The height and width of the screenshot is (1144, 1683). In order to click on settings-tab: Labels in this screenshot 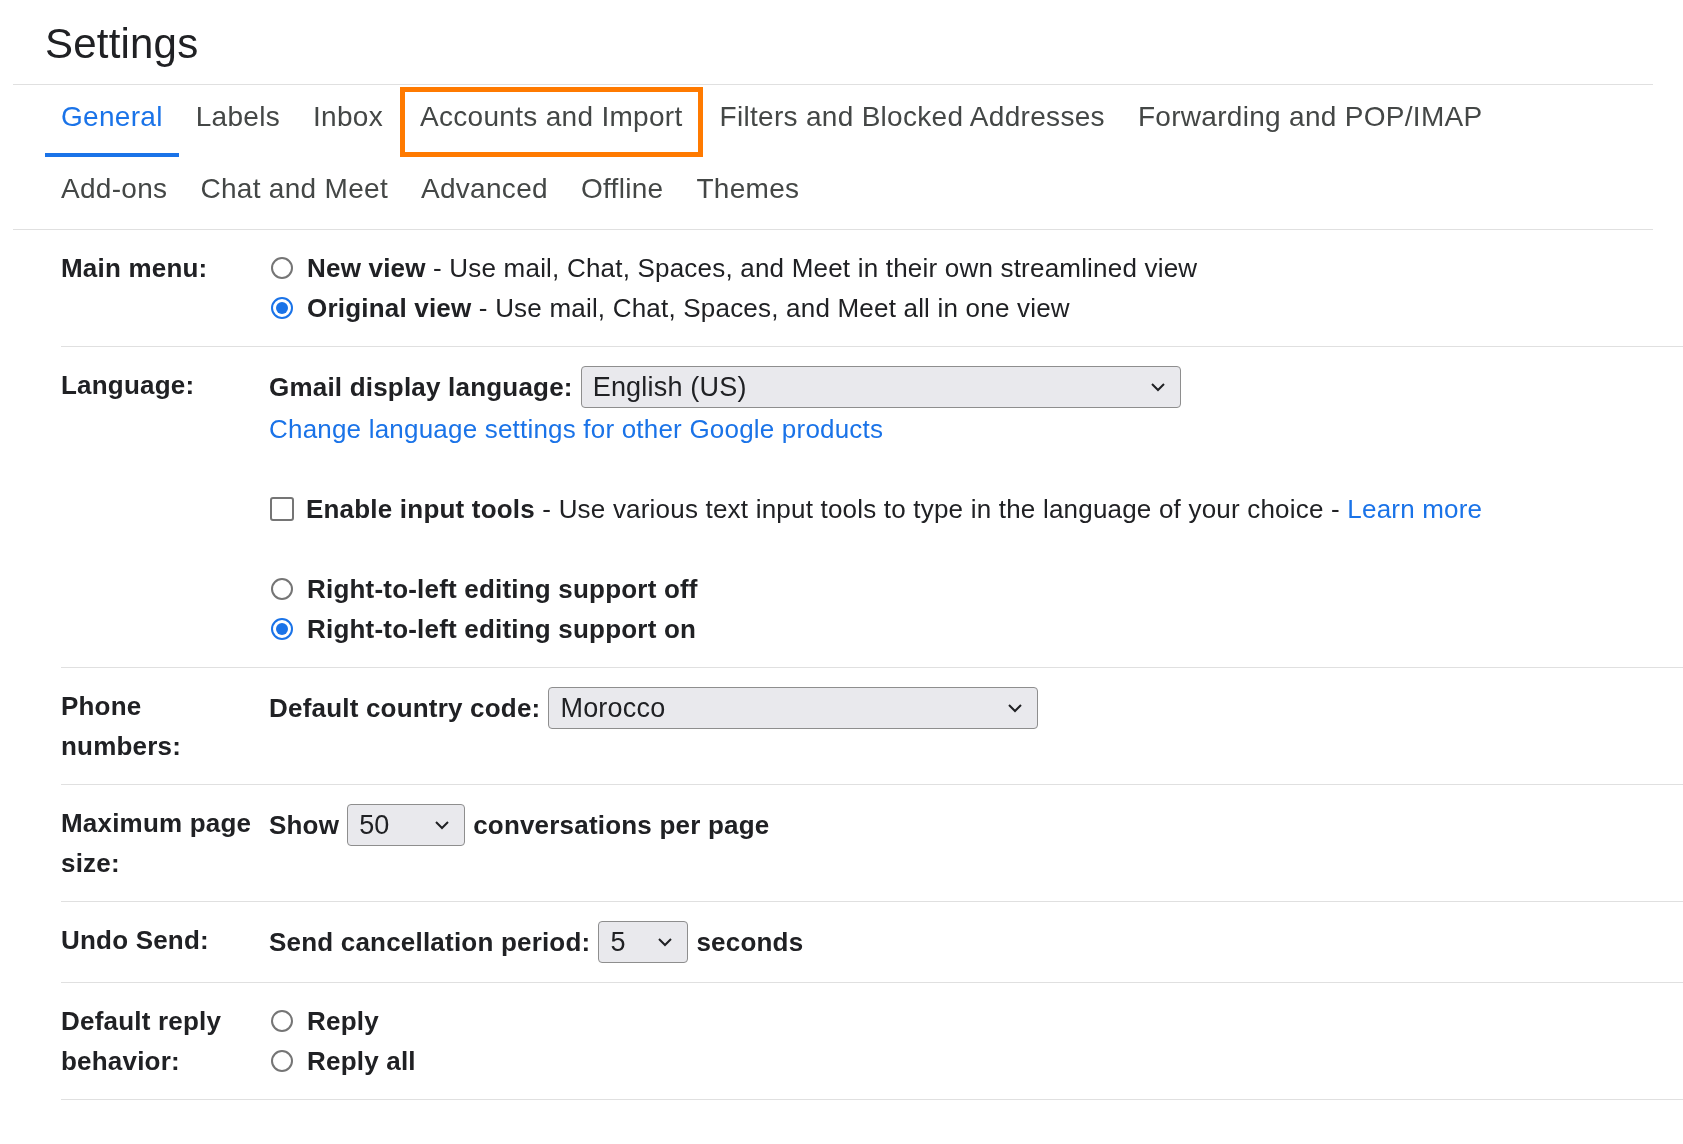, I will do `click(238, 122)`.